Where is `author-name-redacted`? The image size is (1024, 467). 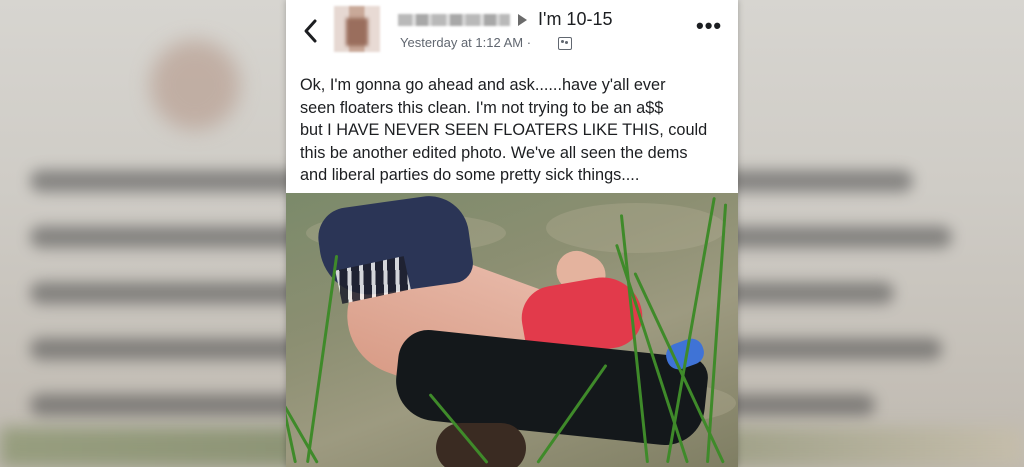
author-name-redacted is located at coordinates (454, 20).